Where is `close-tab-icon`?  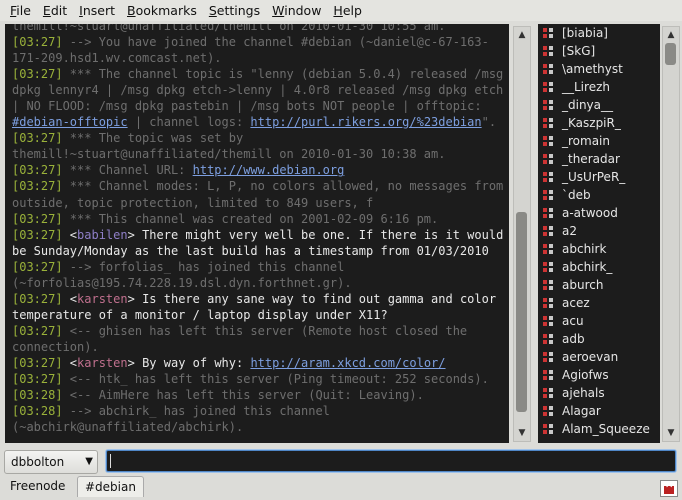
close-tab-icon is located at coordinates (669, 488).